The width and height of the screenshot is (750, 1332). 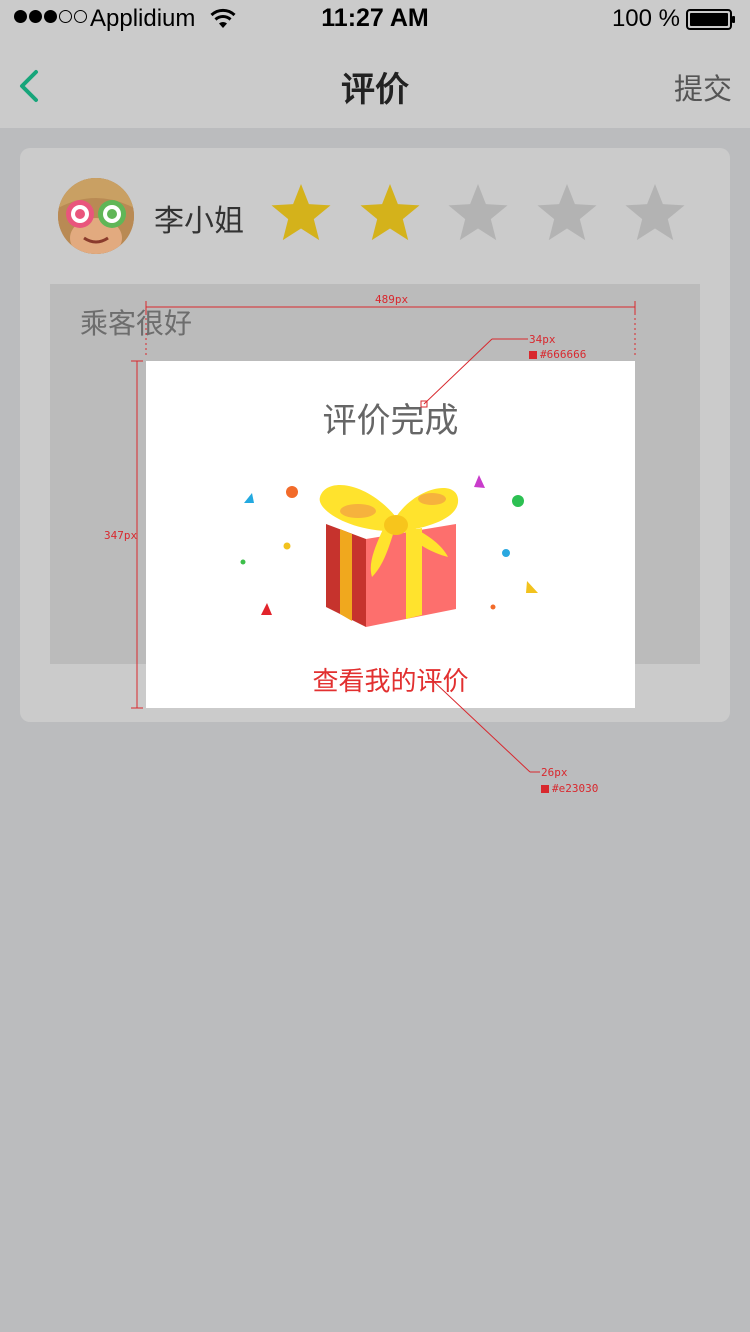 I want to click on battery-icon, so click(x=710, y=19).